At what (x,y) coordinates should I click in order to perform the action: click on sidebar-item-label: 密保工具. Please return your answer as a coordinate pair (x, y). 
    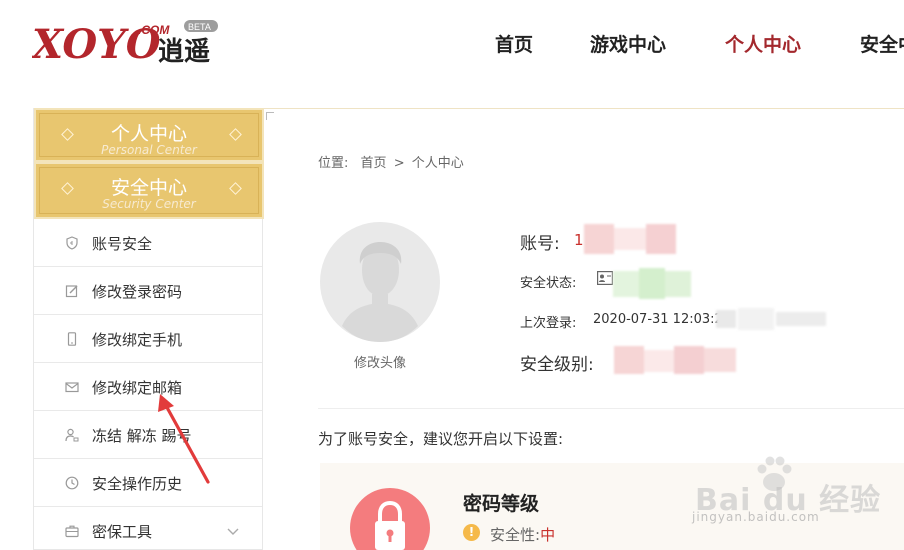
    Looking at the image, I should click on (122, 532).